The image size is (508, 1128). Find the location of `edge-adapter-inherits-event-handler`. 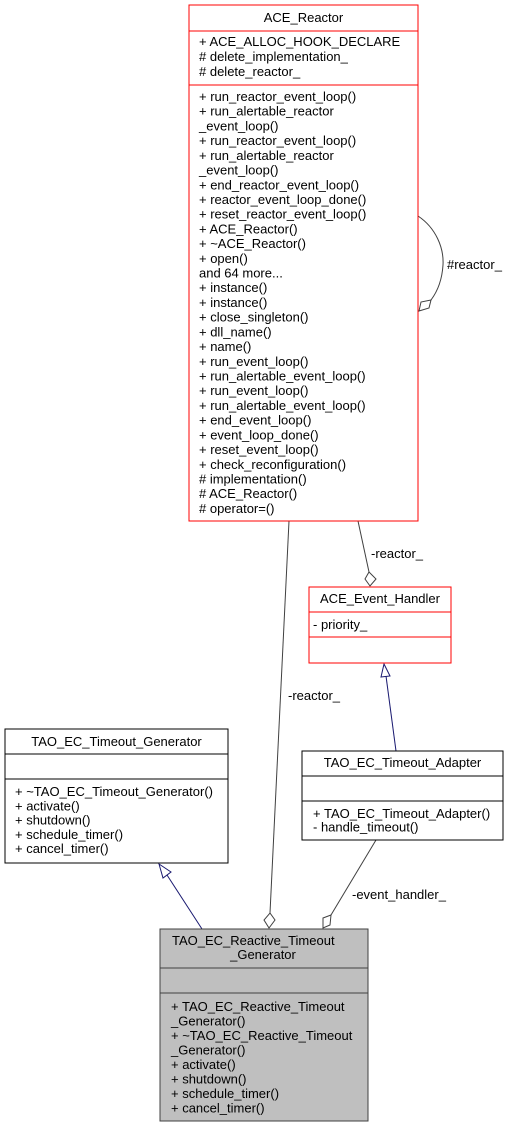

edge-adapter-inherits-event-handler is located at coordinates (388, 707).